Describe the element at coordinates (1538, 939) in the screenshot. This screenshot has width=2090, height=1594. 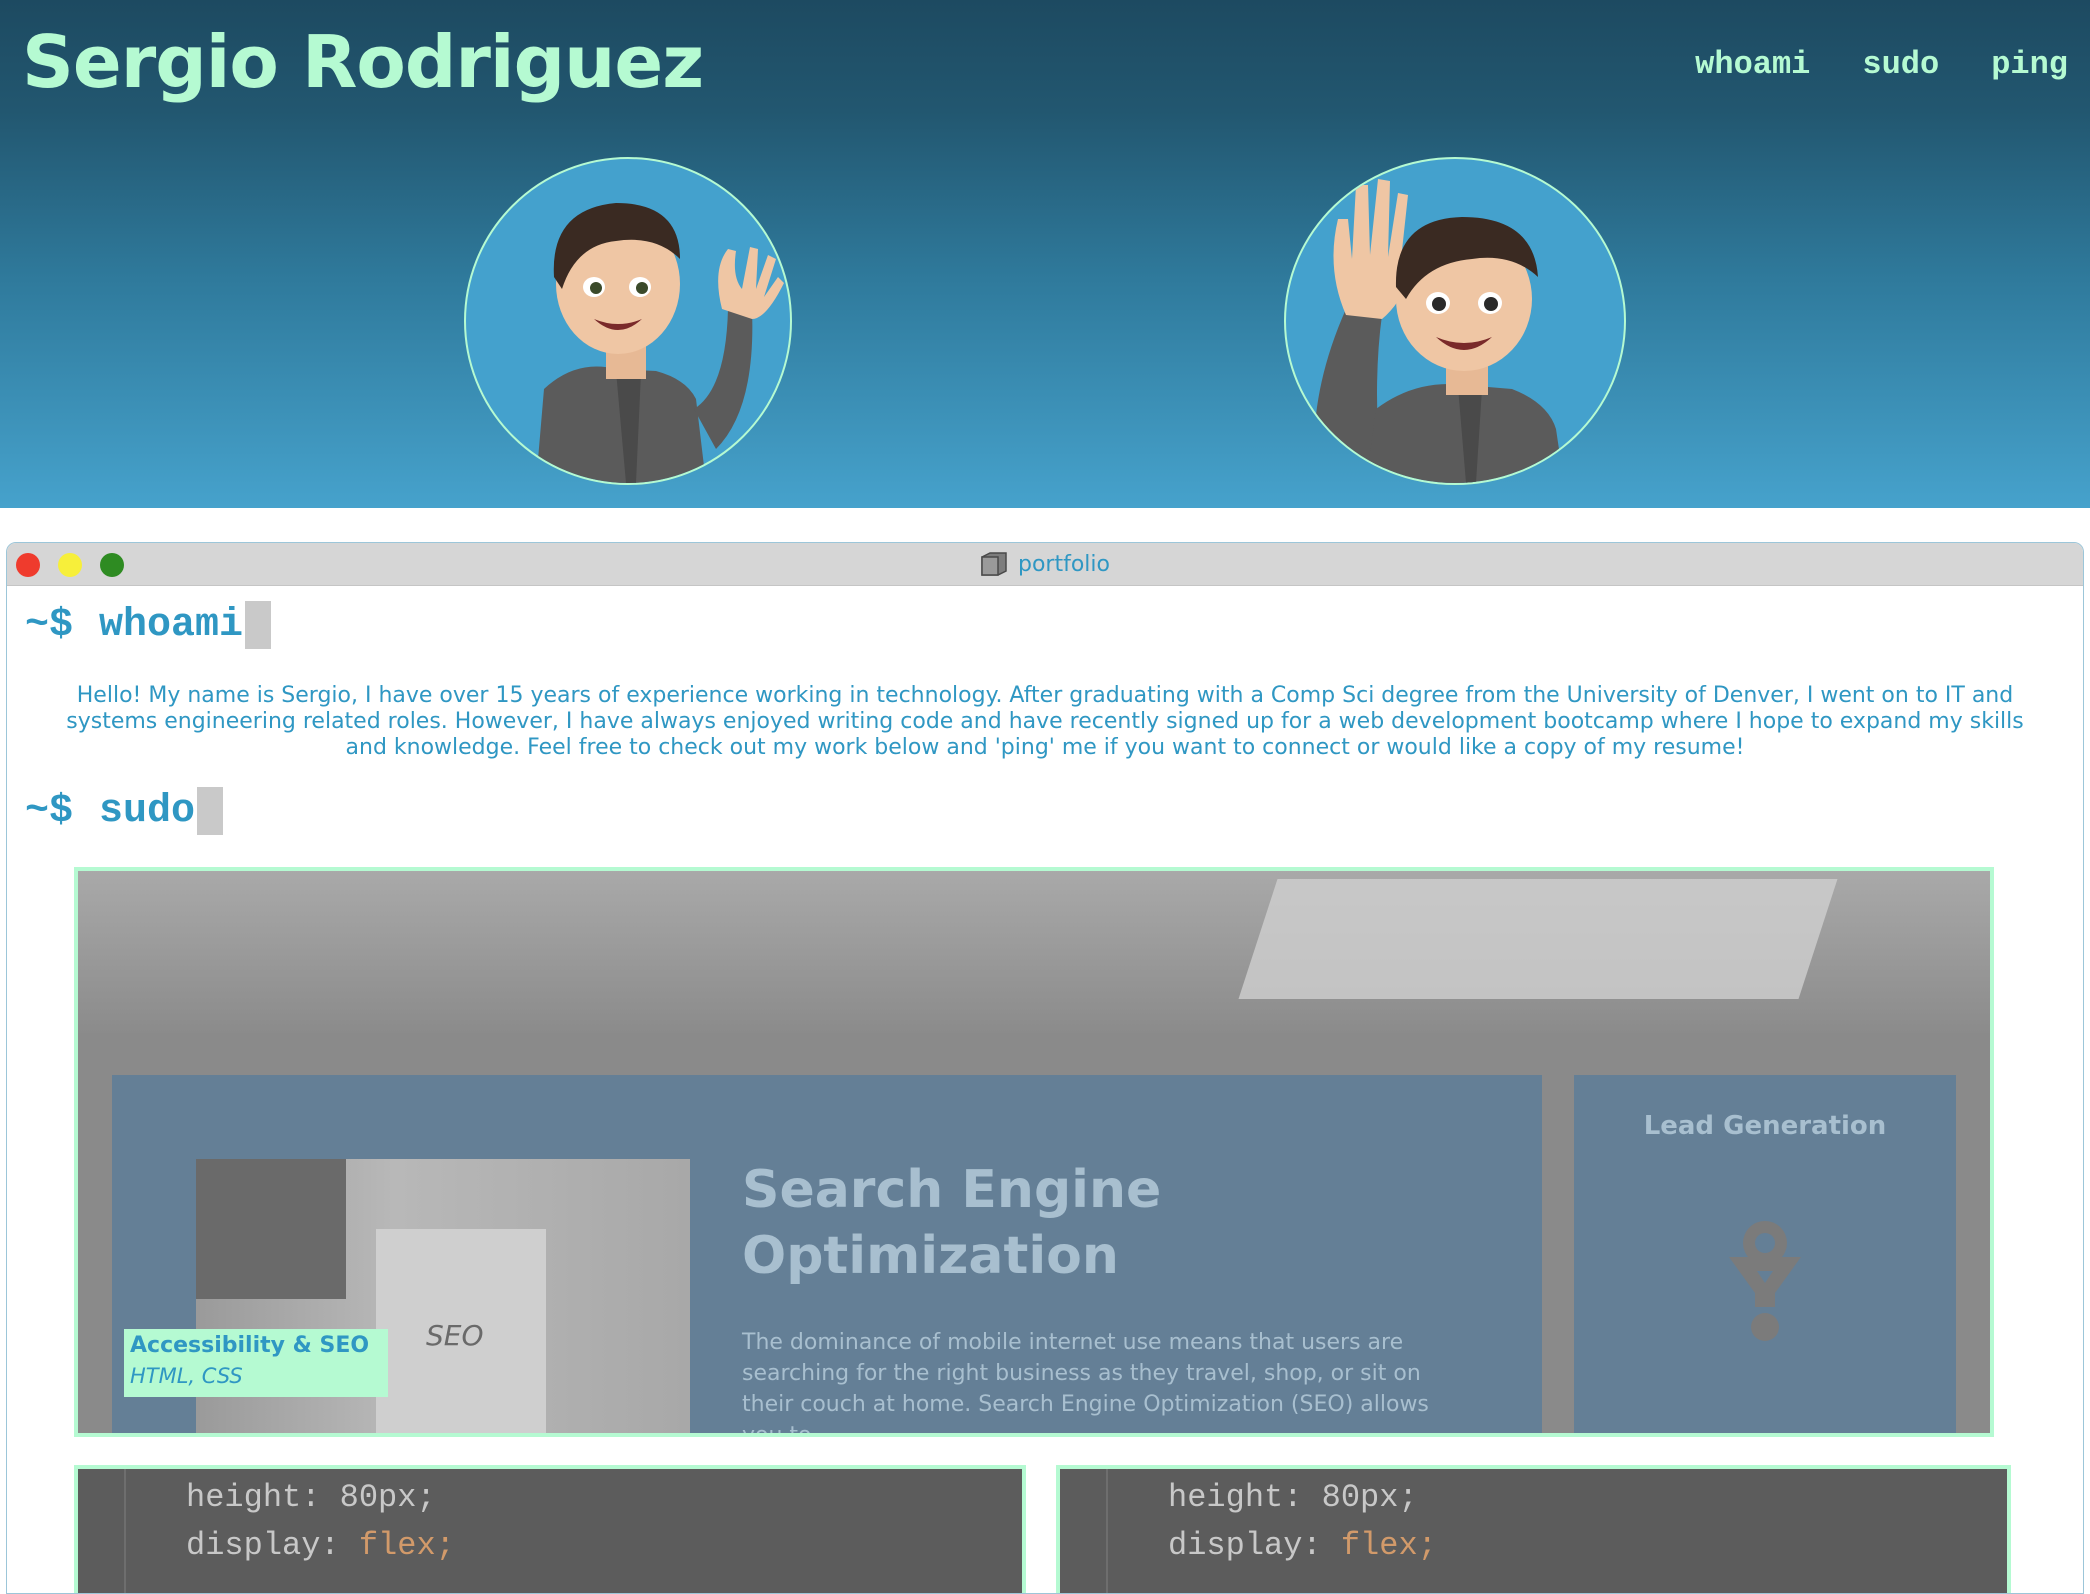
I see `banner-paper` at that location.